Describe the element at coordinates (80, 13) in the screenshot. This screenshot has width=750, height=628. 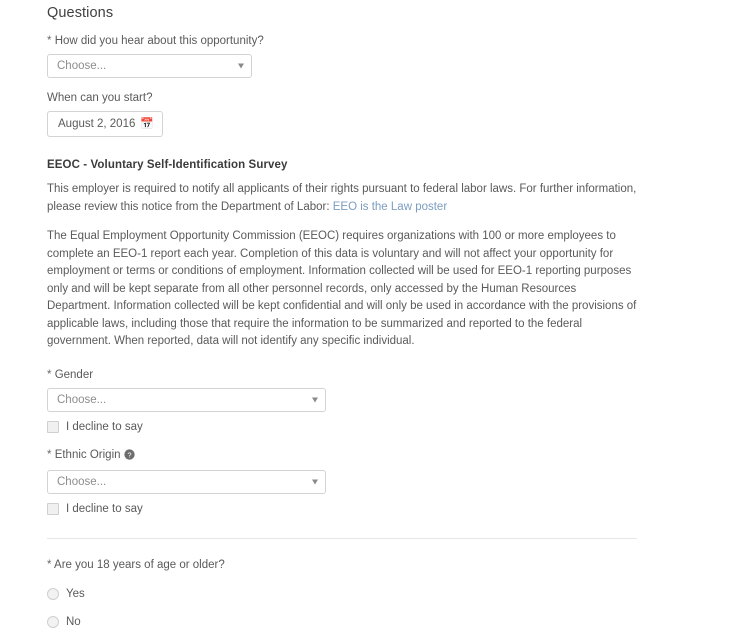
I see `page-title: Questions` at that location.